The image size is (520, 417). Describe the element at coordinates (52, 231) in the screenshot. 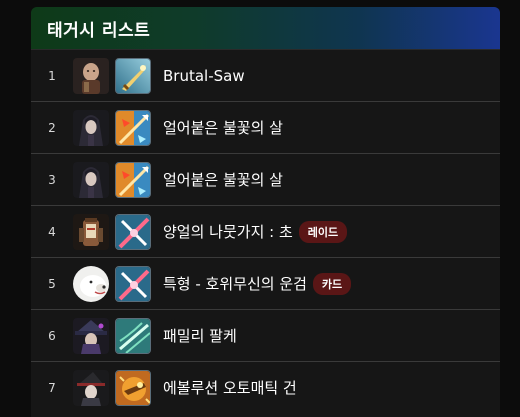

I see `rank-number: 4` at that location.